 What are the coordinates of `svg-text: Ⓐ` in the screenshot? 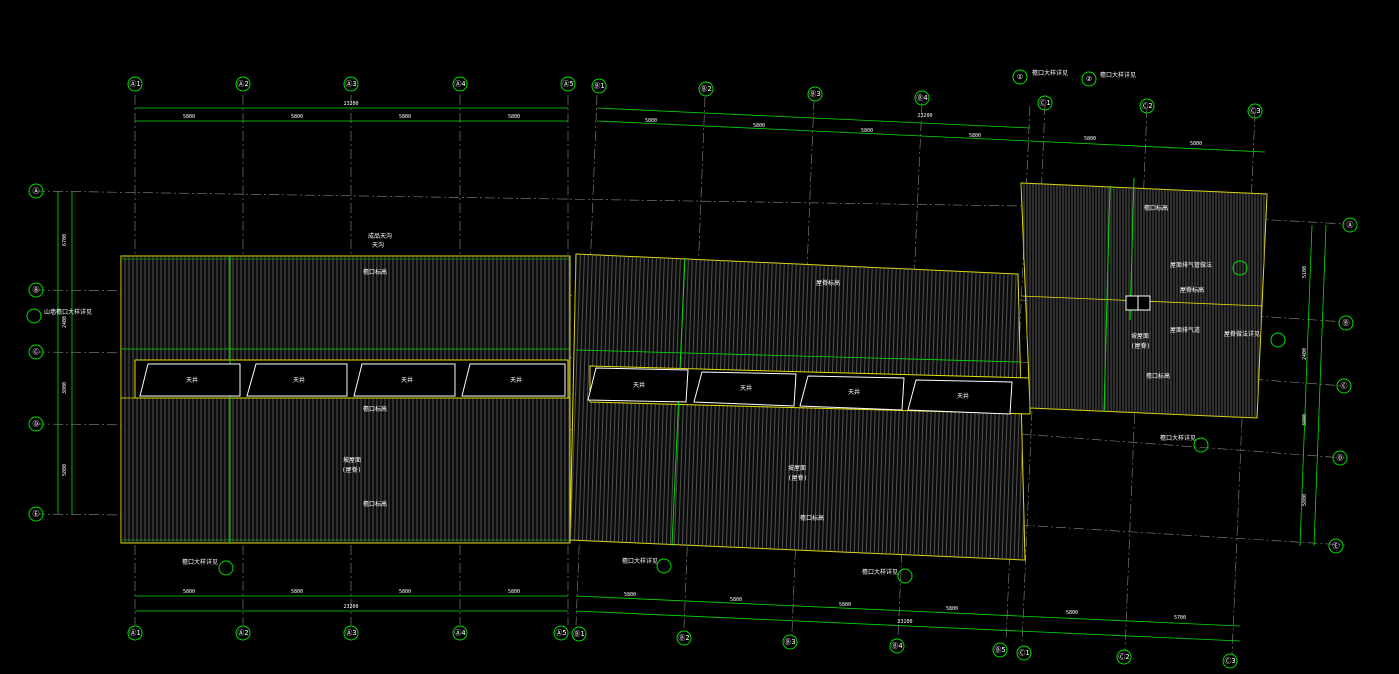 It's located at (1350, 225).